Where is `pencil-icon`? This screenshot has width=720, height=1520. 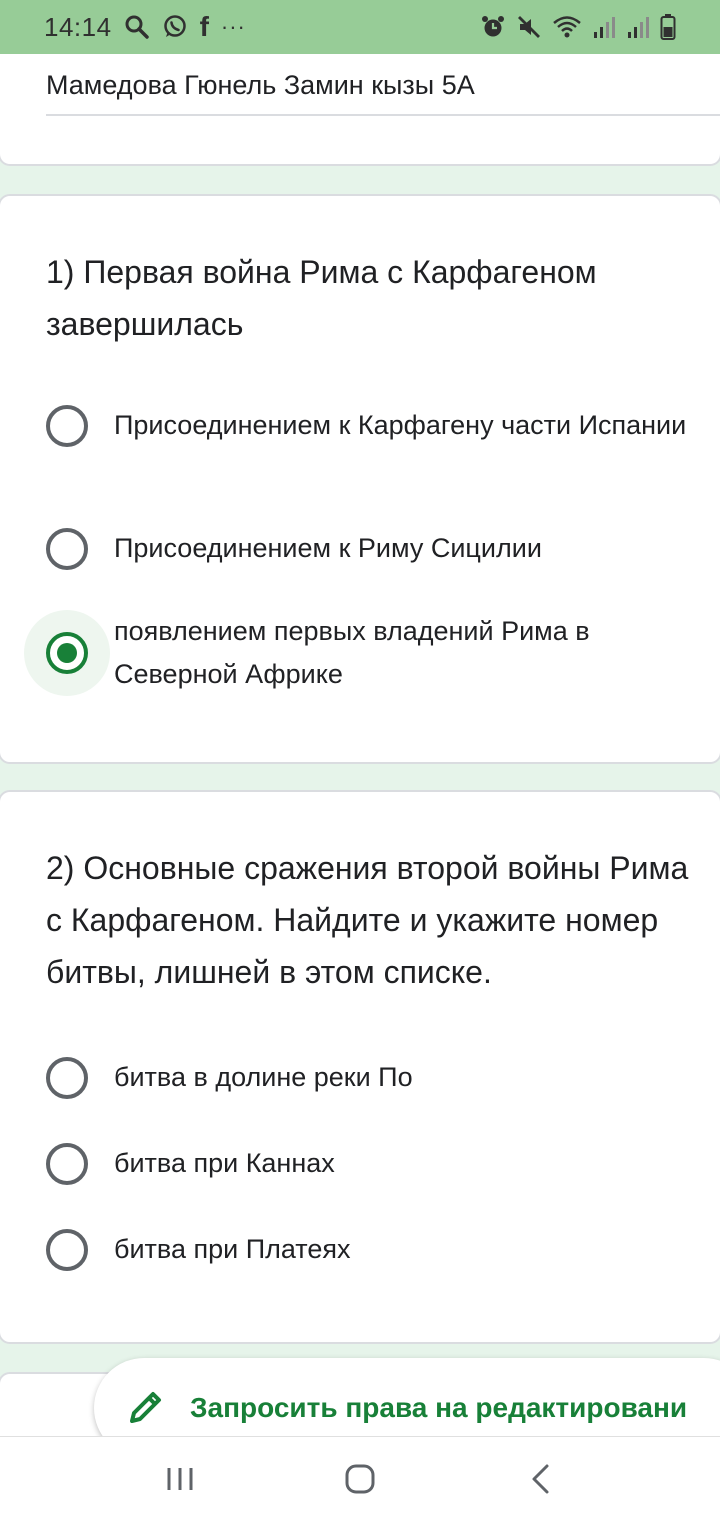
pencil-icon is located at coordinates (145, 1408).